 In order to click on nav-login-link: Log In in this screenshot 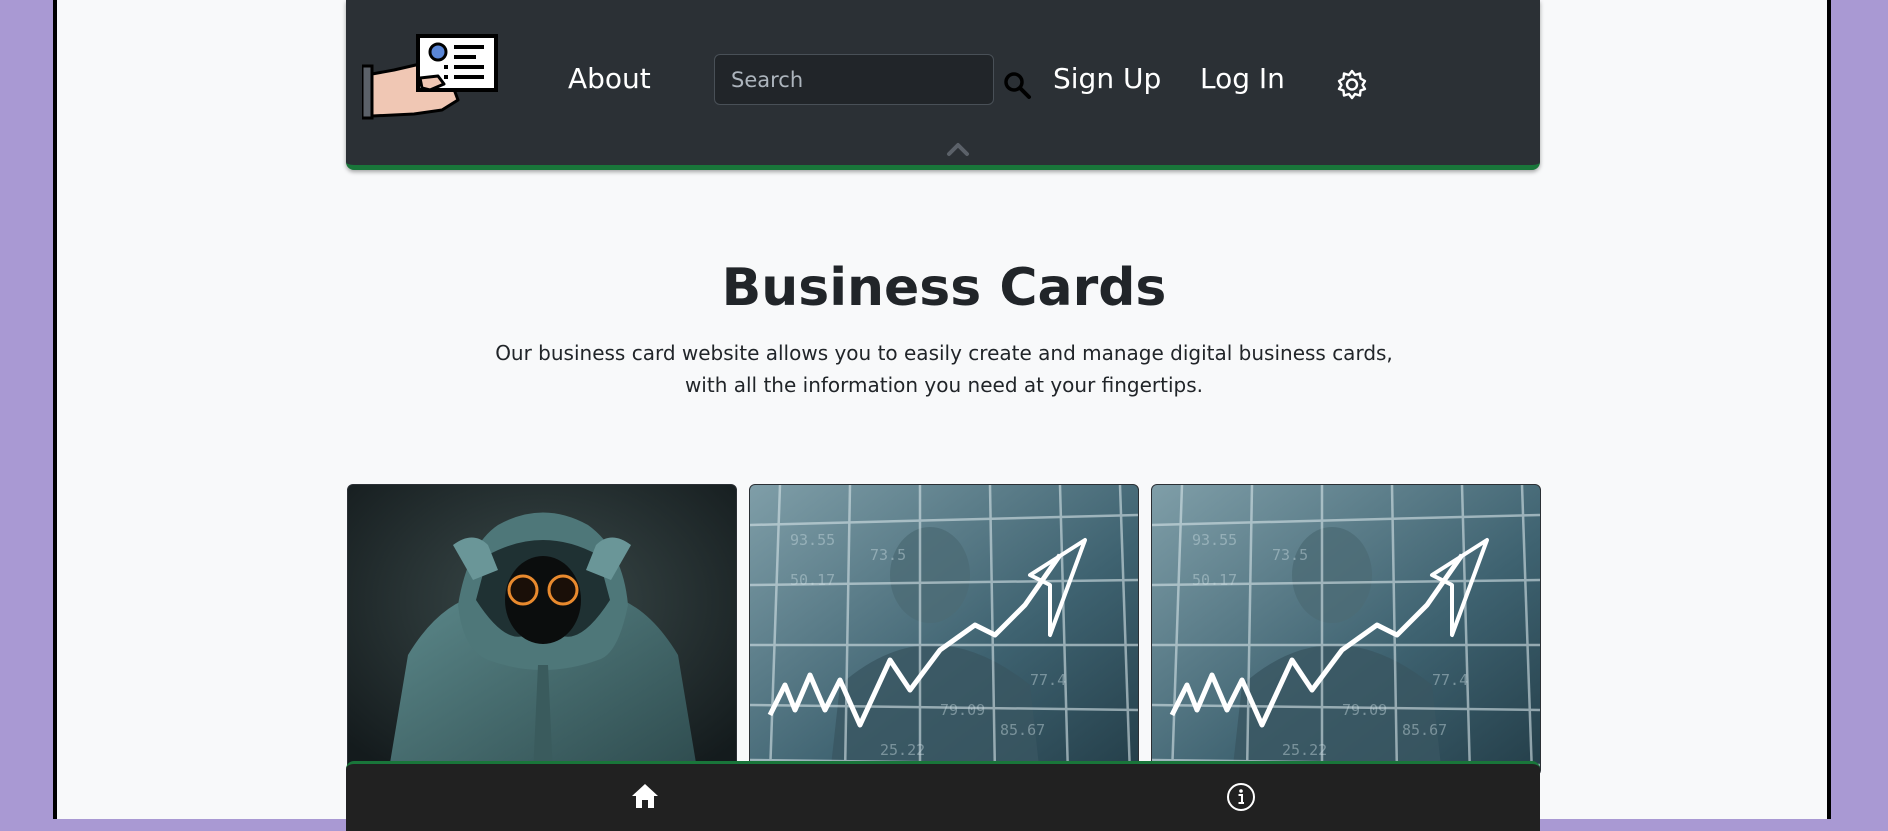, I will do `click(1242, 78)`.